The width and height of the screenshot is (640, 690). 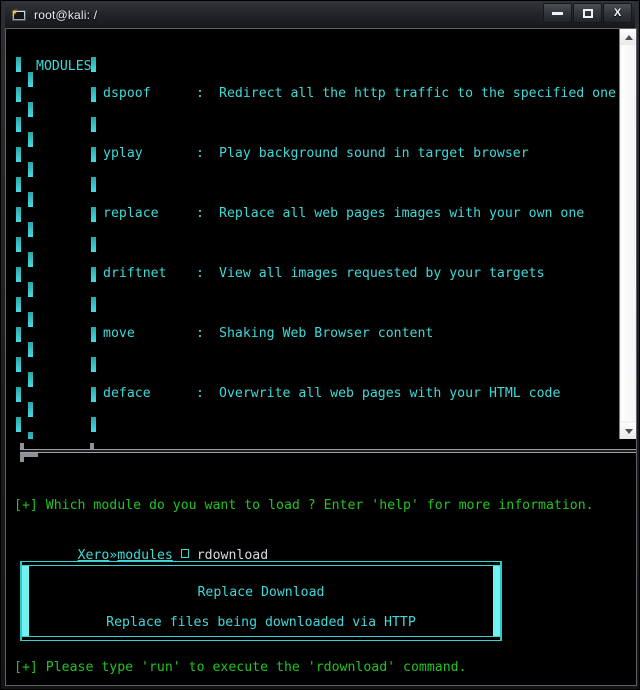 I want to click on module-name: driftnet, so click(x=135, y=273).